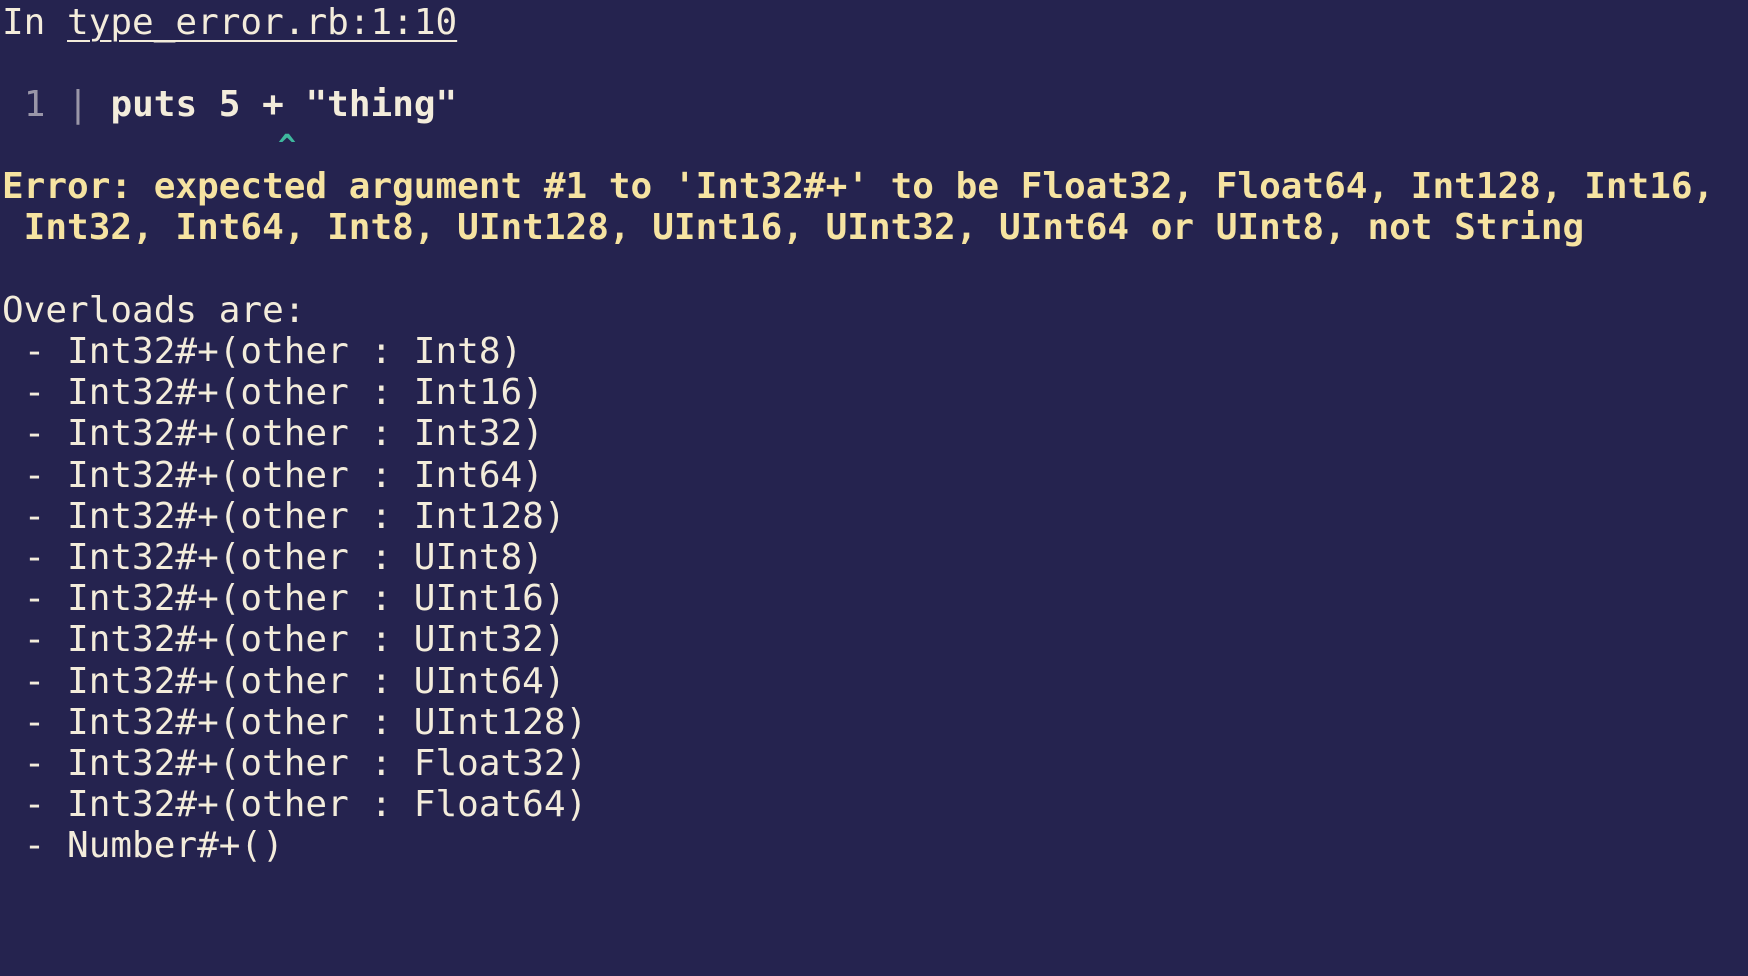 The width and height of the screenshot is (1748, 976). I want to click on overload-item: - Int32#+(other : Int128), so click(284, 516).